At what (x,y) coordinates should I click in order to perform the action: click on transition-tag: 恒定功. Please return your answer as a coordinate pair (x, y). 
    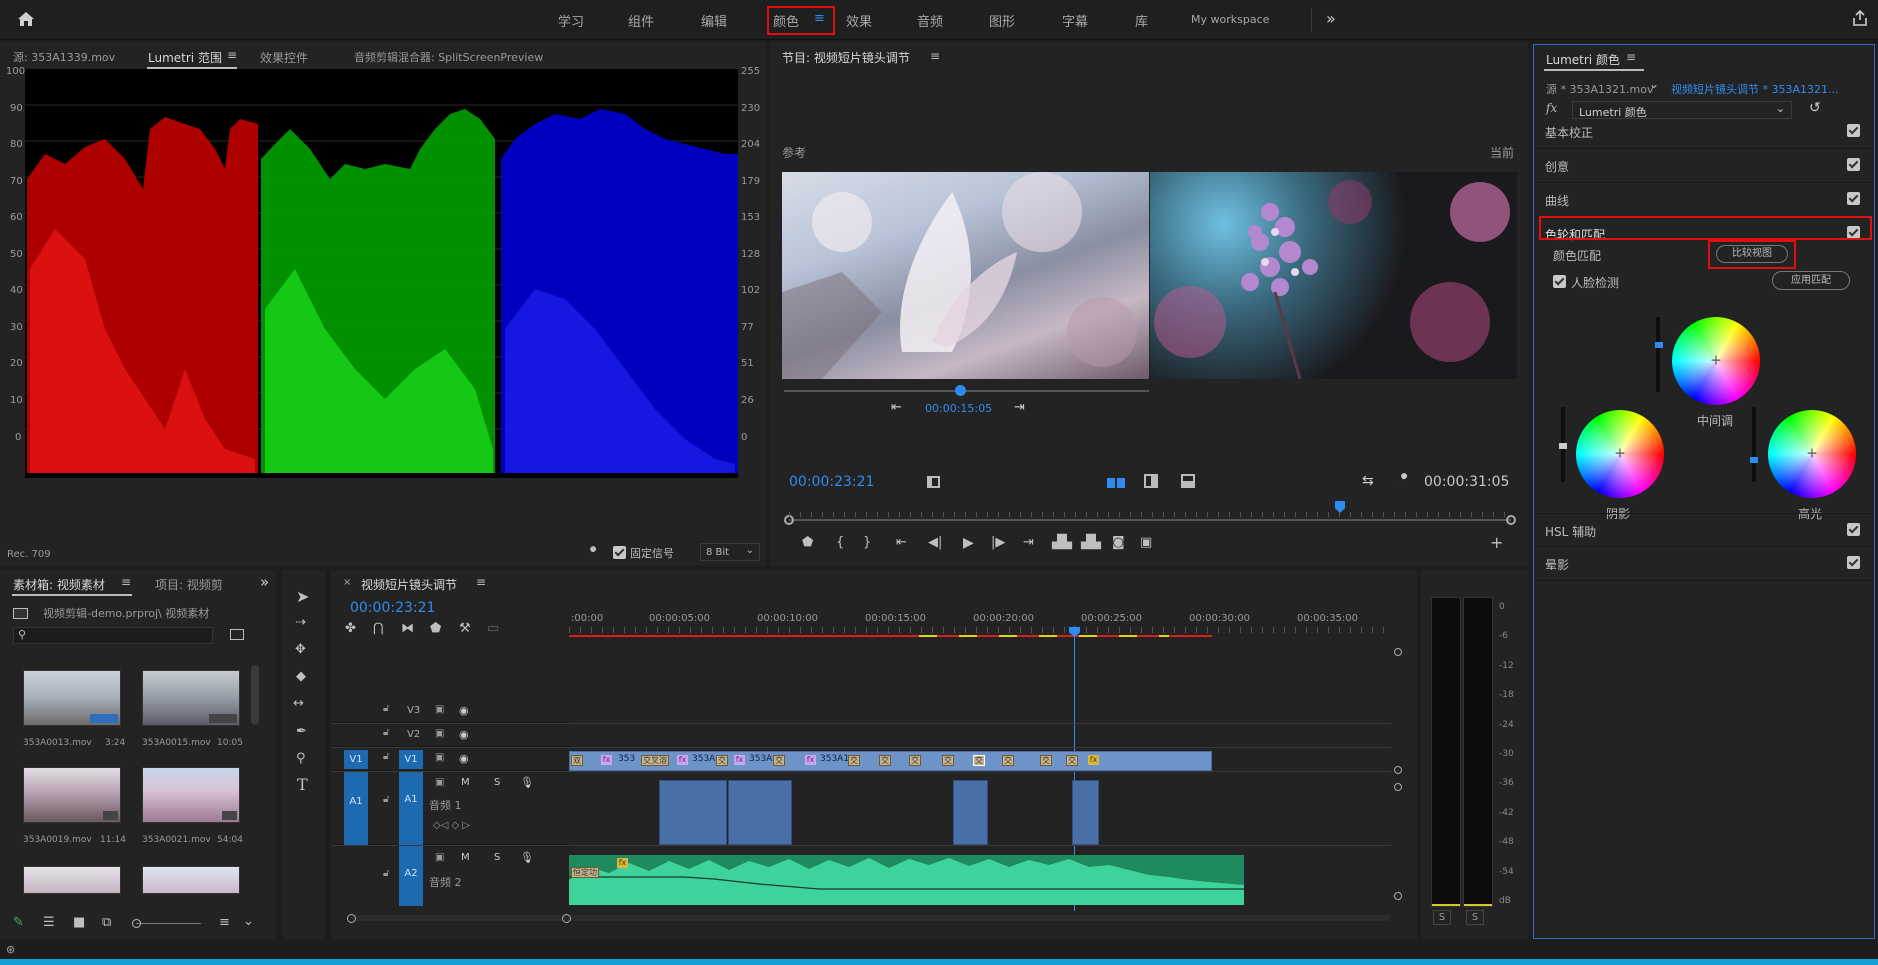
    Looking at the image, I should click on (585, 872).